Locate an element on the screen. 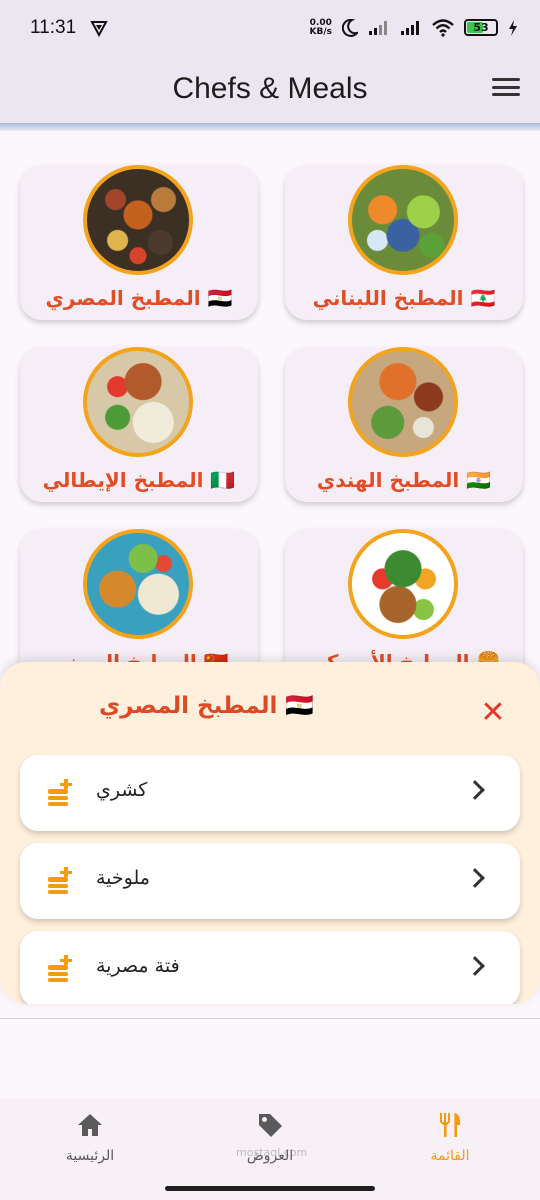  battery-level: 53 is located at coordinates (481, 27).